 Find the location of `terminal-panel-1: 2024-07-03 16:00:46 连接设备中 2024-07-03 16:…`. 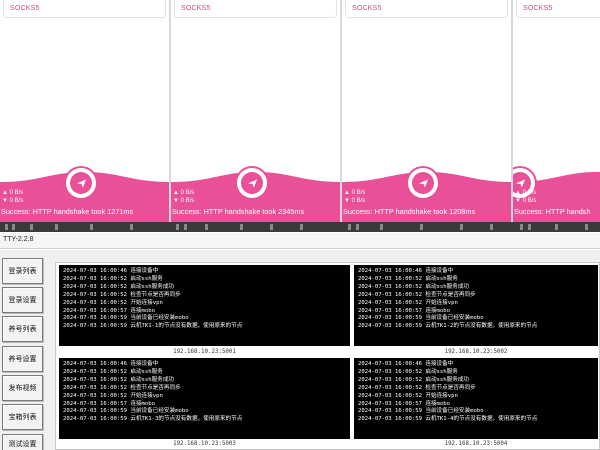

terminal-panel-1: 2024-07-03 16:00:46 连接设备中 2024-07-03 16:… is located at coordinates (204, 305).